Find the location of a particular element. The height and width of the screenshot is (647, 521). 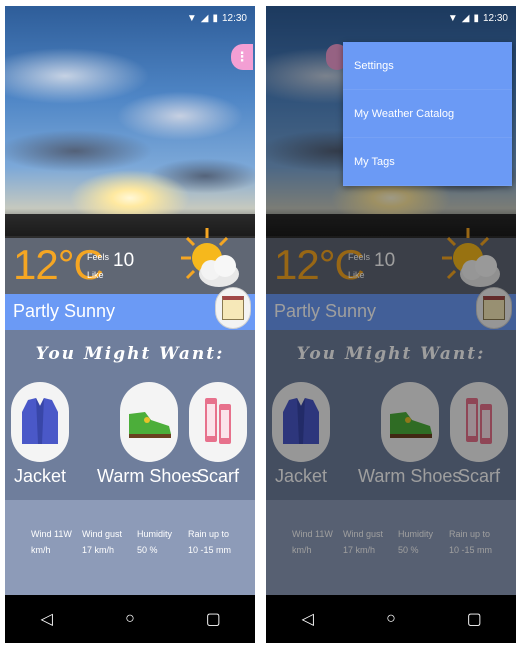

jacket-icon is located at coordinates (40, 421).